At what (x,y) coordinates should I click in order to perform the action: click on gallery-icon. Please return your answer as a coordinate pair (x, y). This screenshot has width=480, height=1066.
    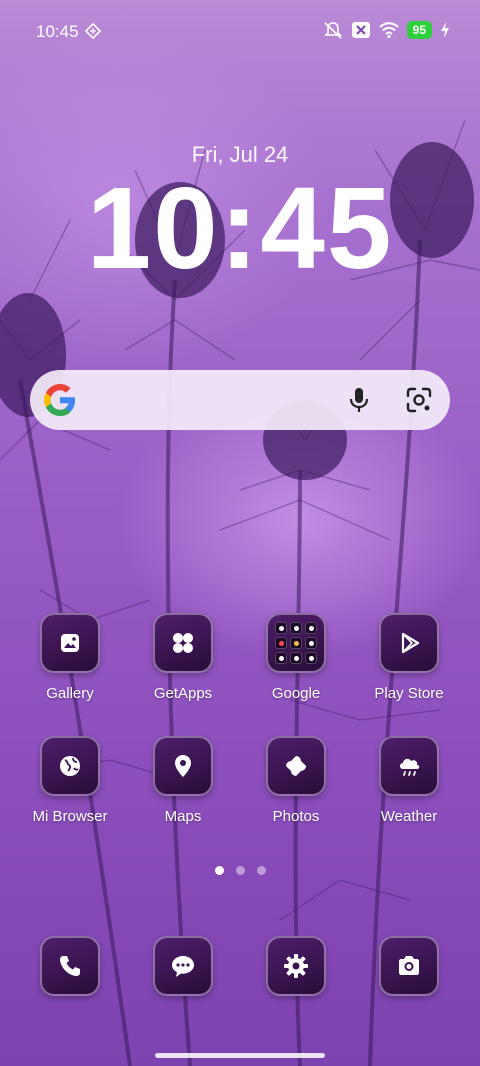
    Looking at the image, I should click on (70, 643).